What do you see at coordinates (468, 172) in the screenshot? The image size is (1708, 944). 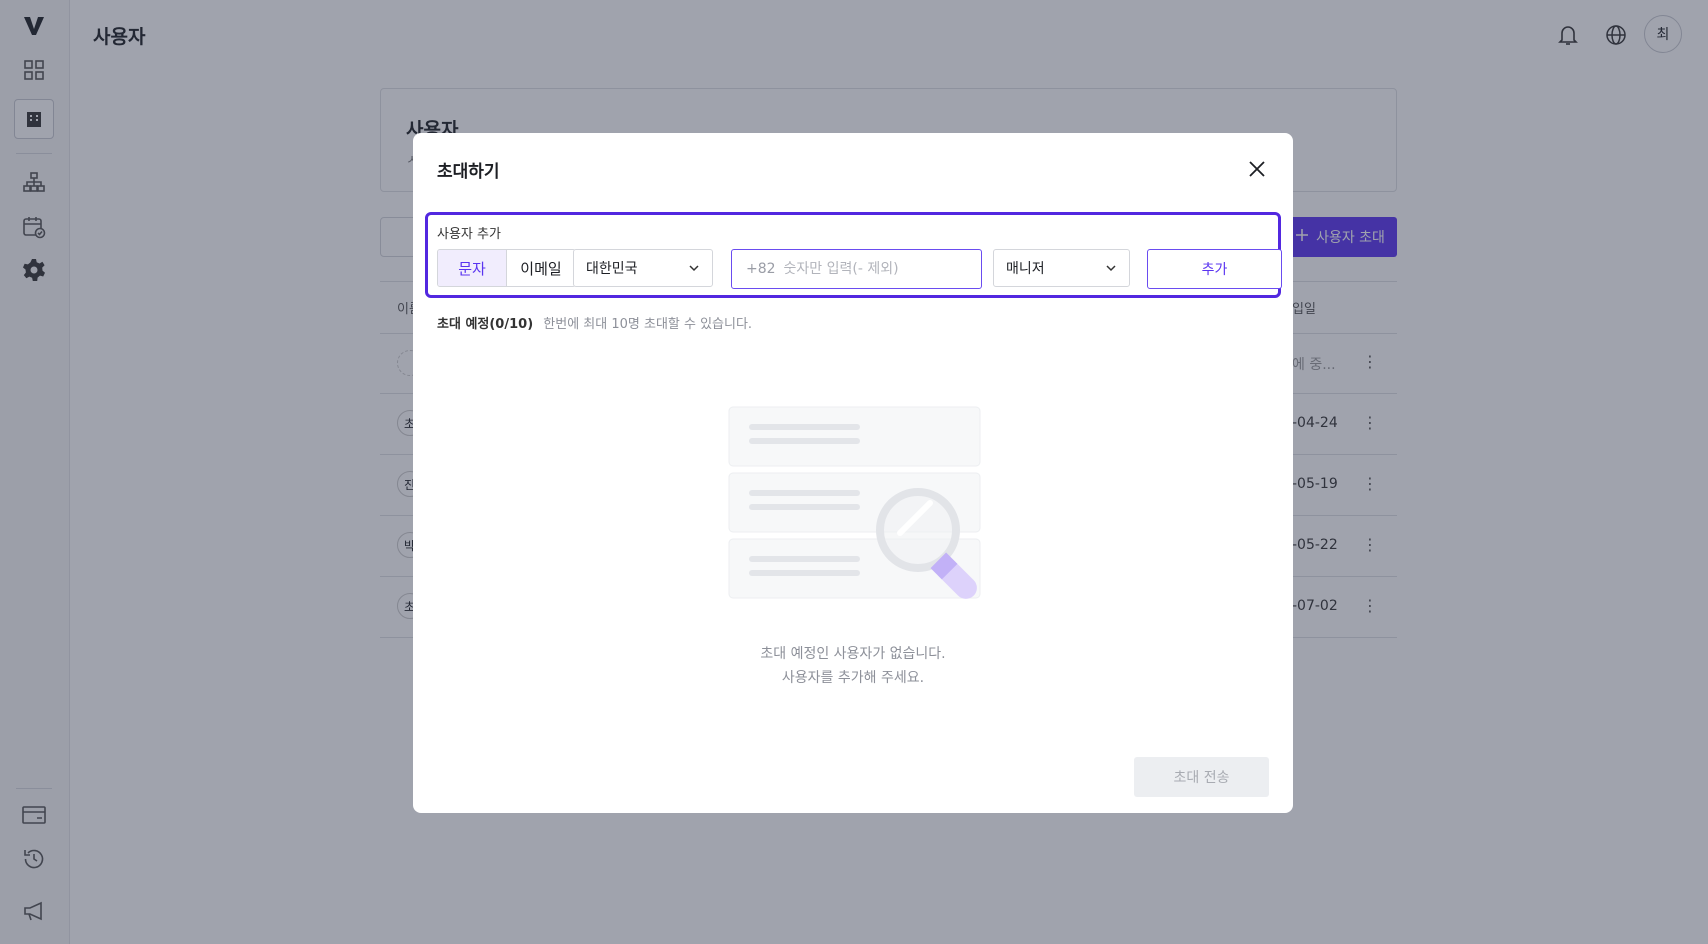 I see `modal-title: 초대하기` at bounding box center [468, 172].